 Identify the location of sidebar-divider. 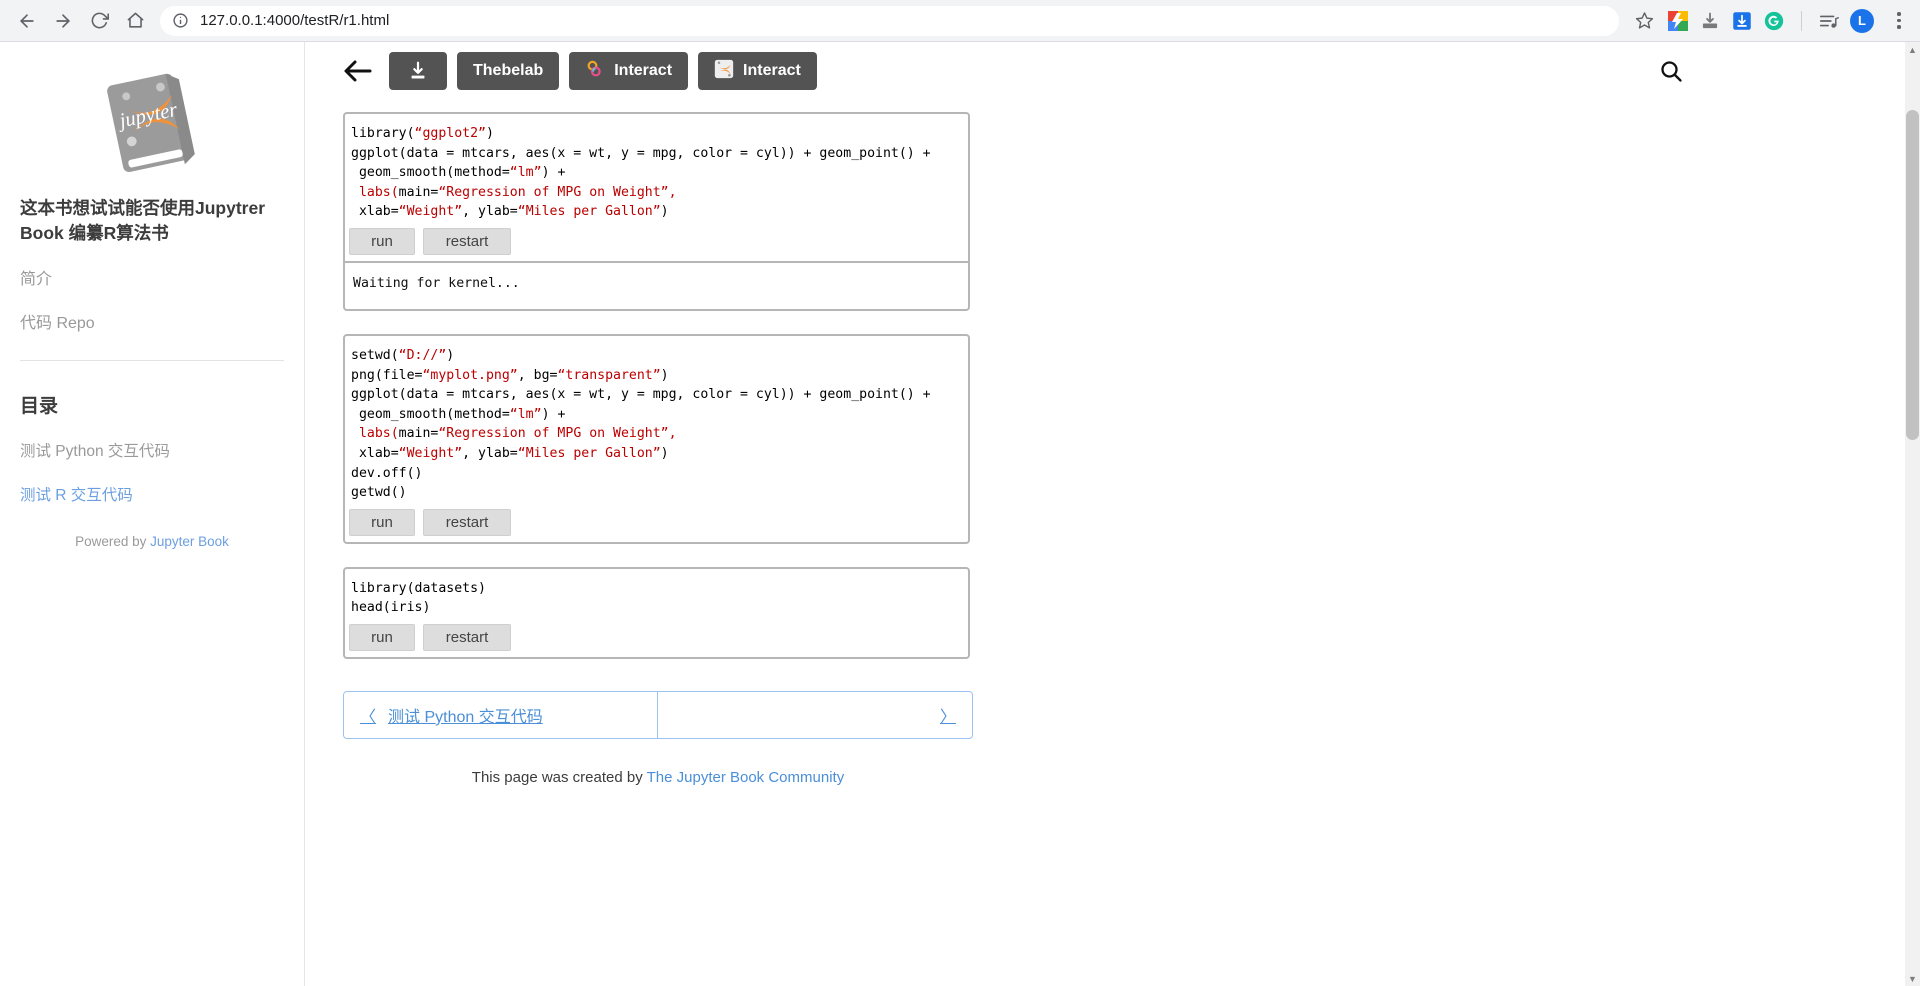
(152, 361).